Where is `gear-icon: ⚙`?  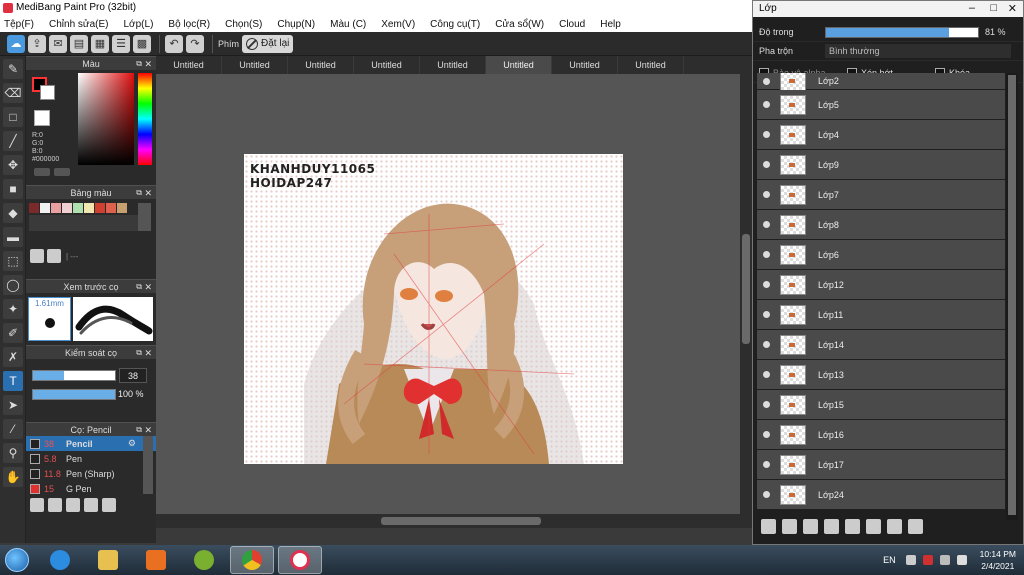
gear-icon: ⚙ is located at coordinates (132, 443).